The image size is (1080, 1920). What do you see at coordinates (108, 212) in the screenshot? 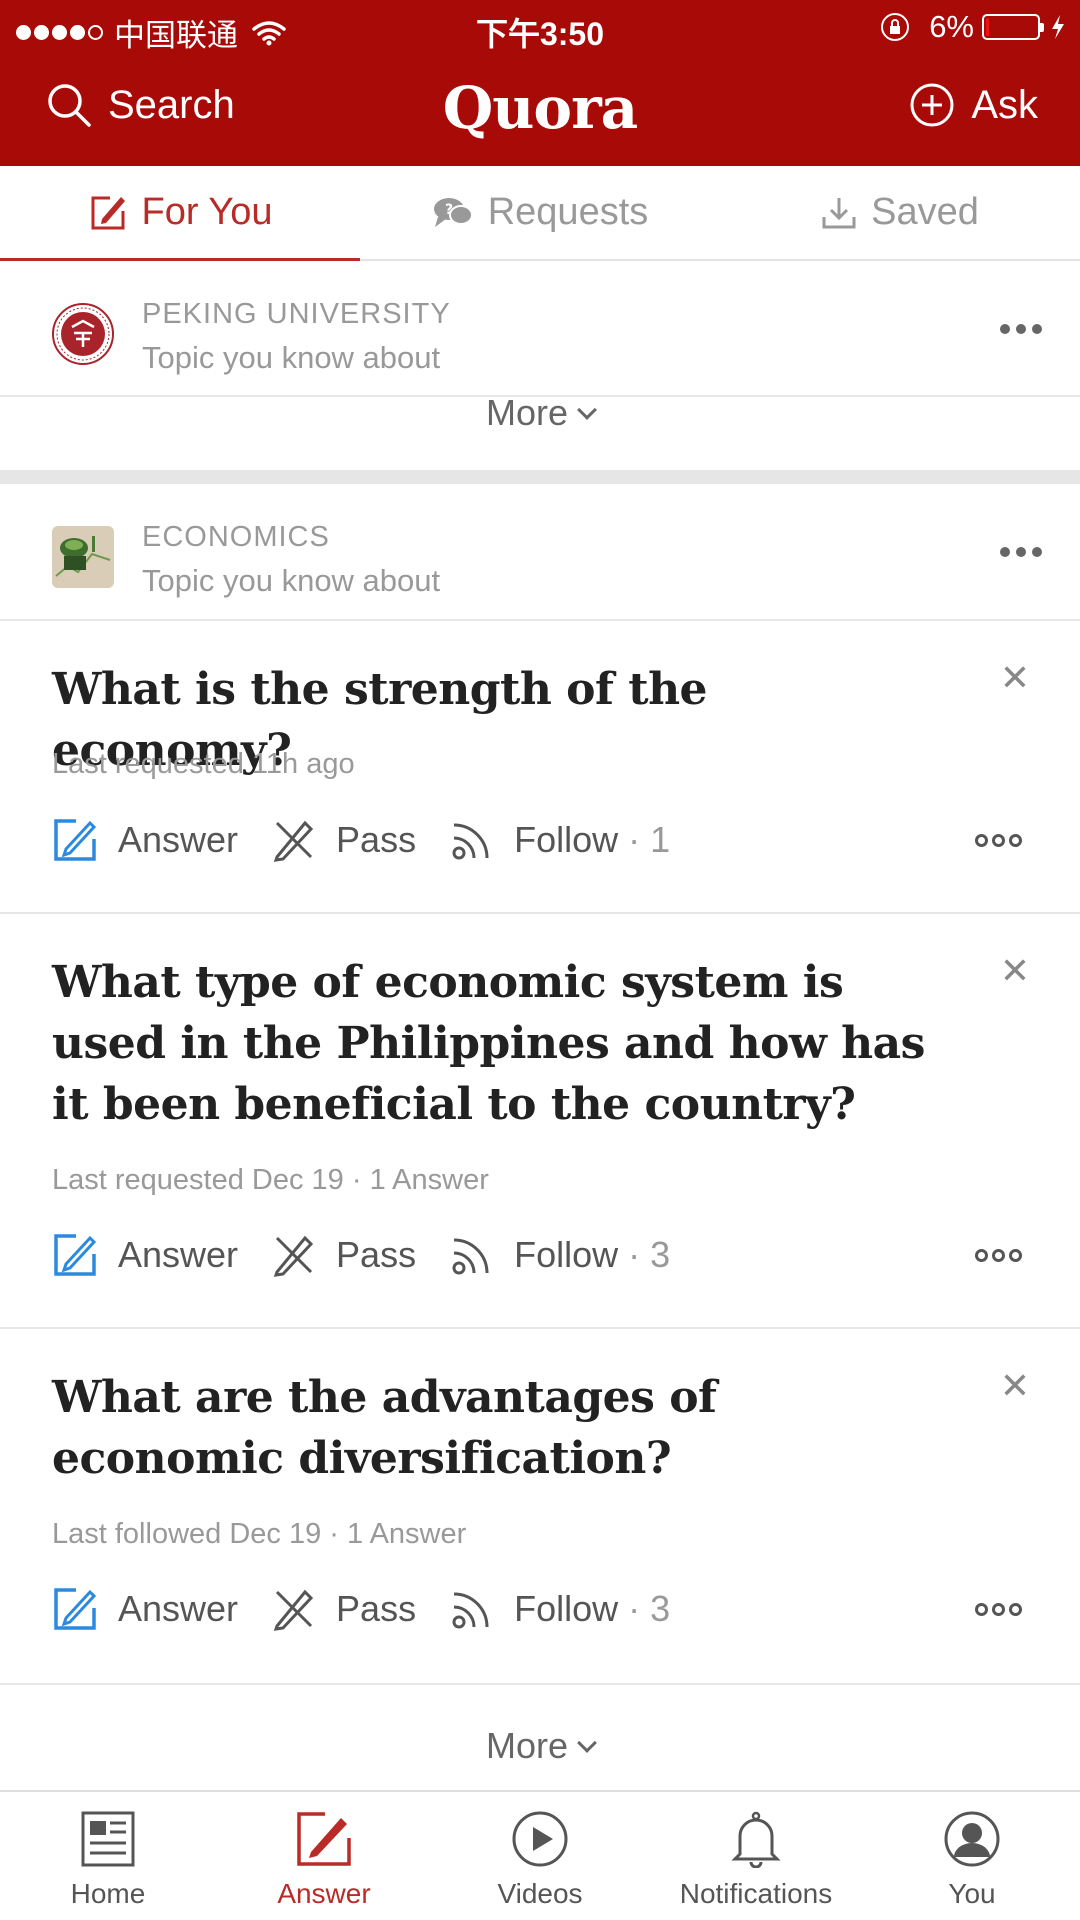
I see `pencil-square-icon` at bounding box center [108, 212].